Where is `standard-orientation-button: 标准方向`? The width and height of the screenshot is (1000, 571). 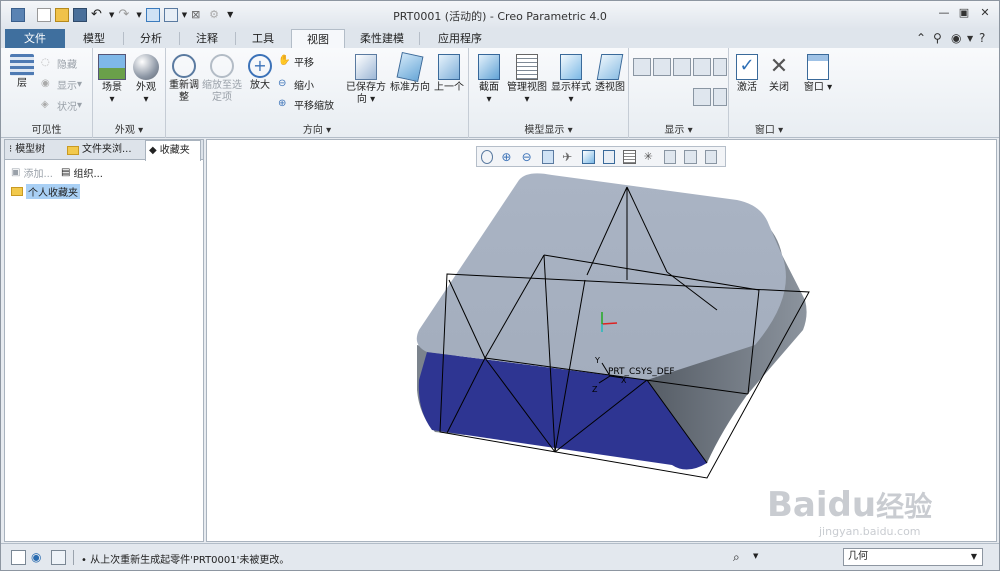 standard-orientation-button: 标准方向 is located at coordinates (410, 72).